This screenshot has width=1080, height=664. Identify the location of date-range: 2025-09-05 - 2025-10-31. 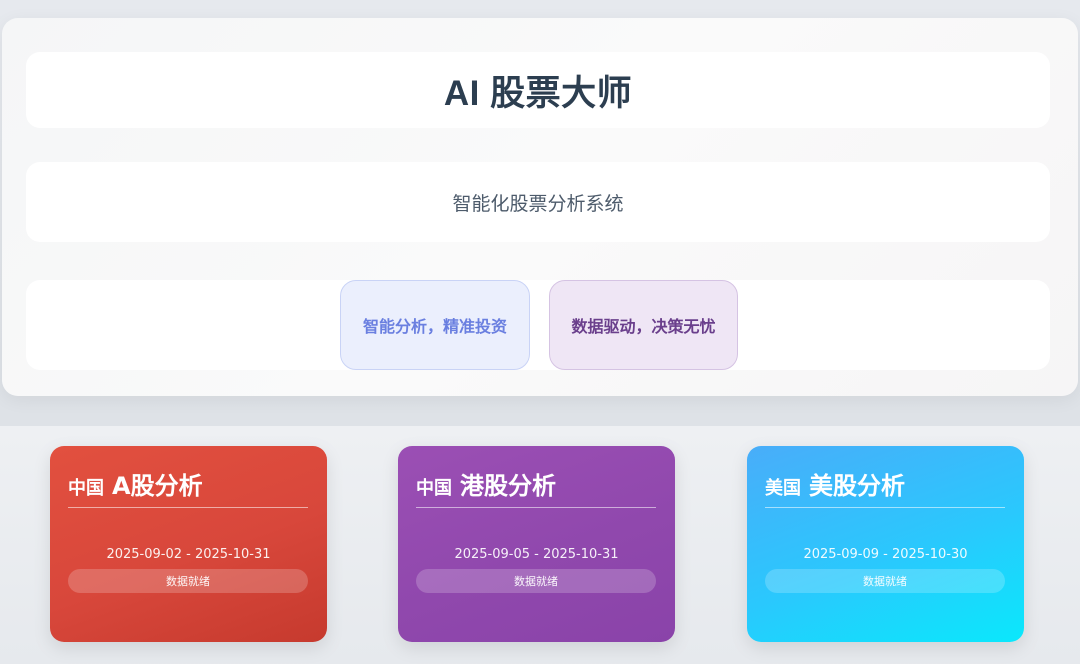
(536, 554).